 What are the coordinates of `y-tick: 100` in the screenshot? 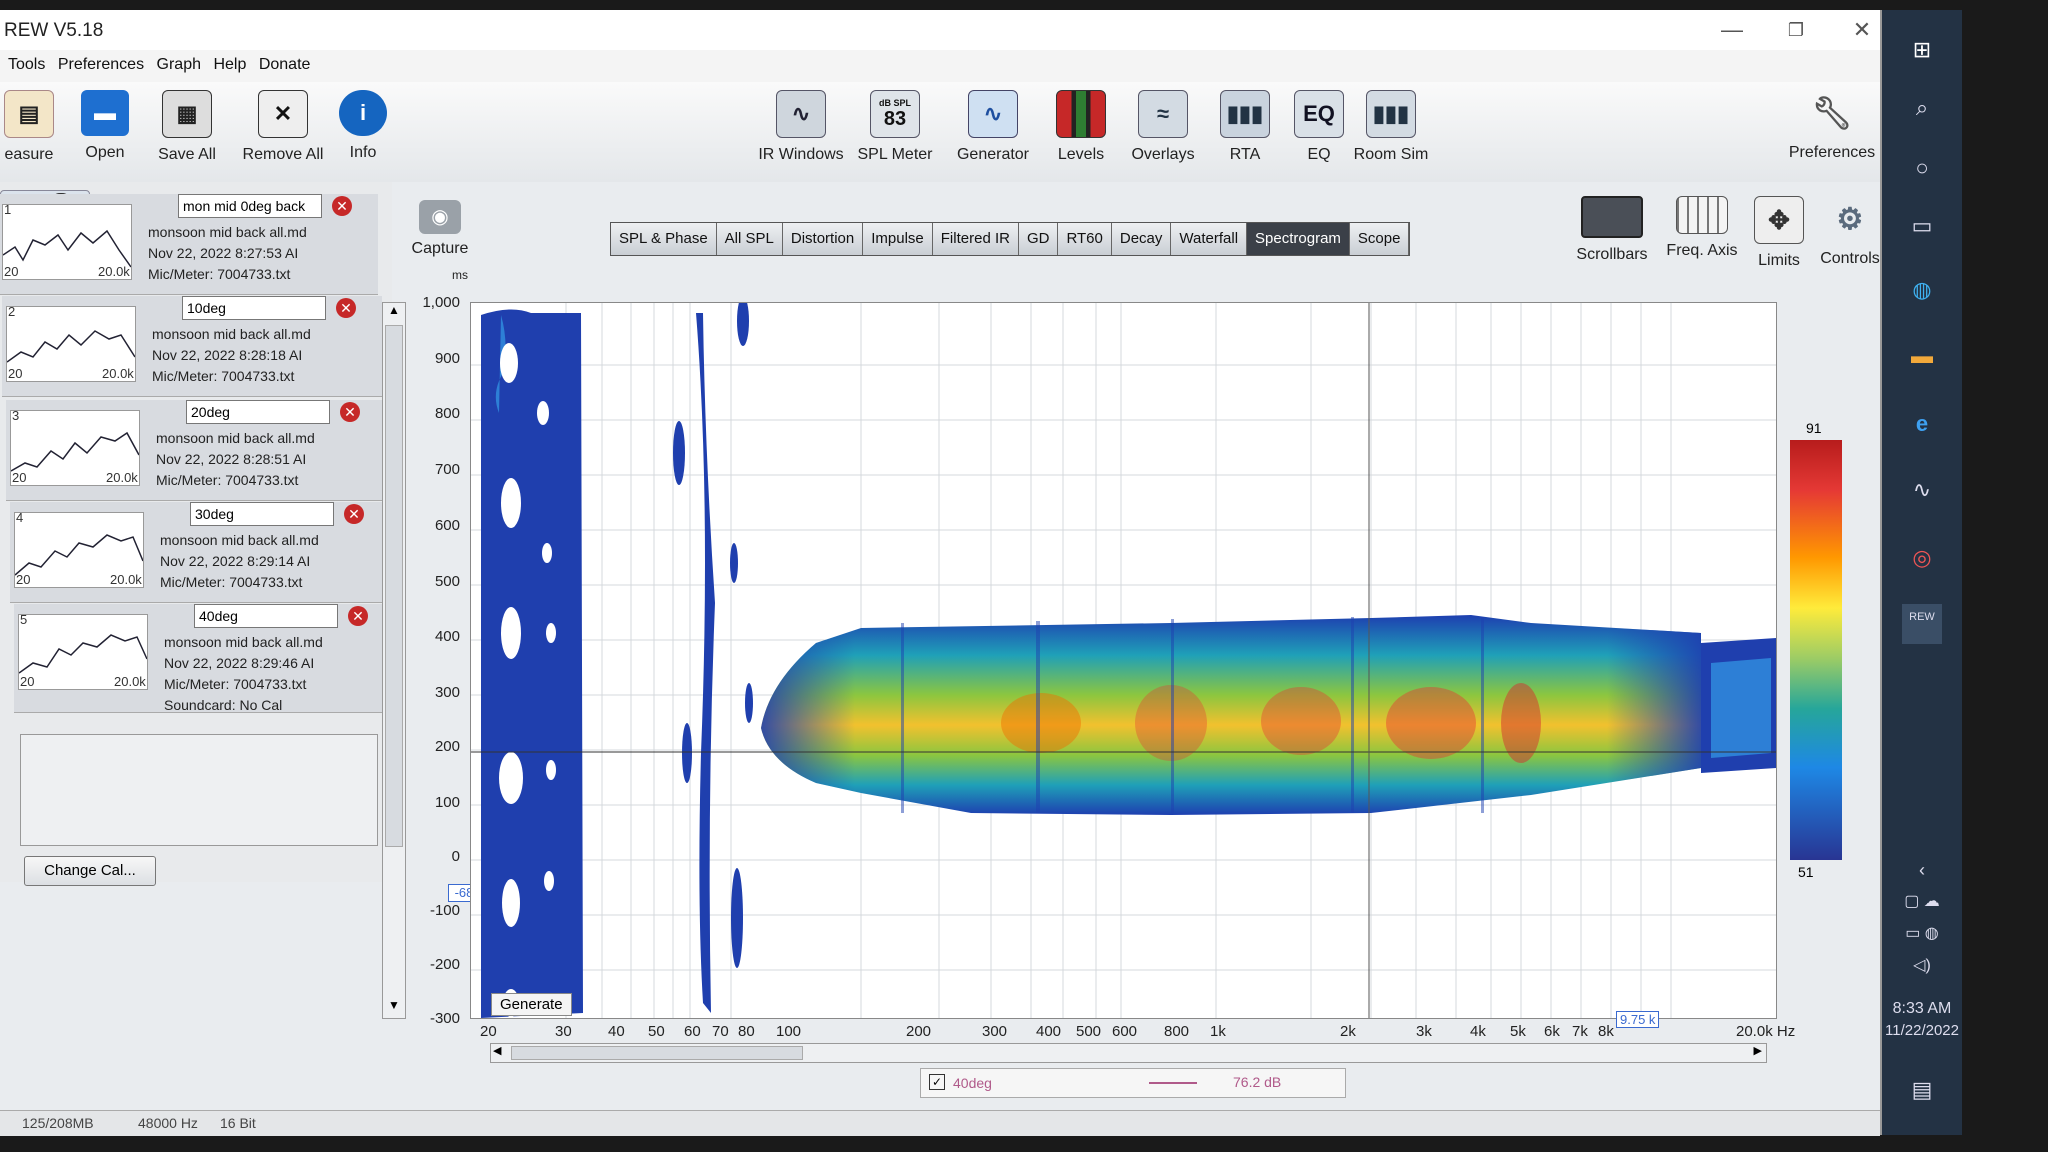 It's located at (447, 802).